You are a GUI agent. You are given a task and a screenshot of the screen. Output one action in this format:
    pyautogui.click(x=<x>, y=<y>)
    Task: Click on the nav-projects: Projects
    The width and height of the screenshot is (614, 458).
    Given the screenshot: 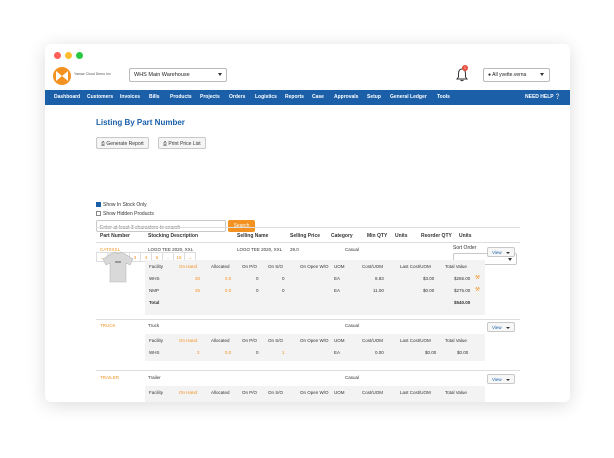 What is the action you would take?
    pyautogui.click(x=210, y=97)
    